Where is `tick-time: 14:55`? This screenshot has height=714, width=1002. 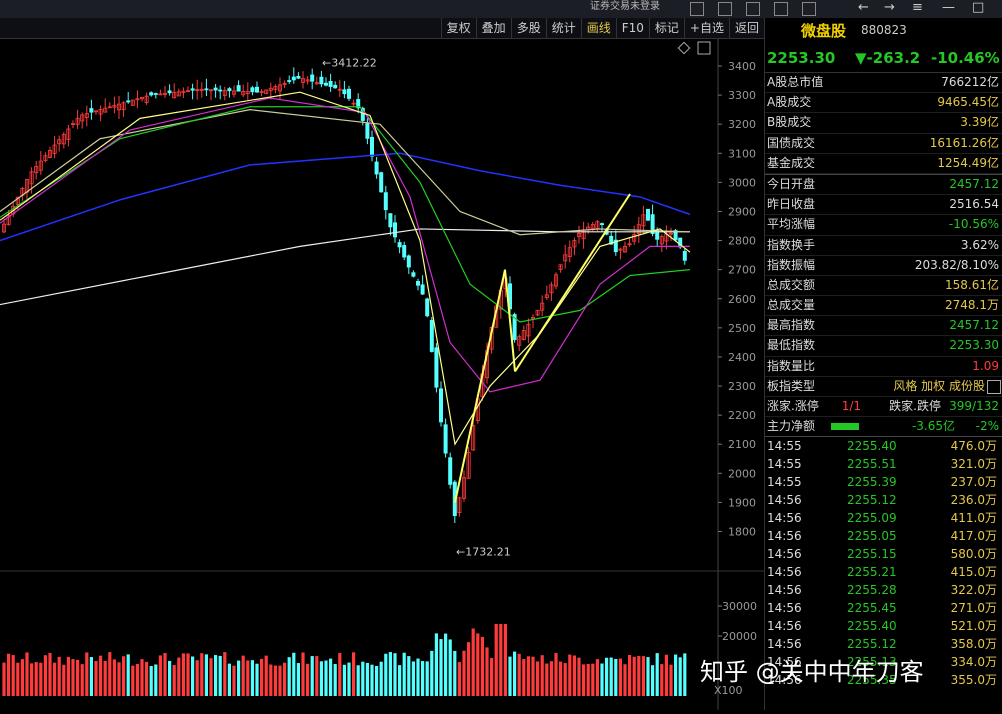
tick-time: 14:55 is located at coordinates (784, 464).